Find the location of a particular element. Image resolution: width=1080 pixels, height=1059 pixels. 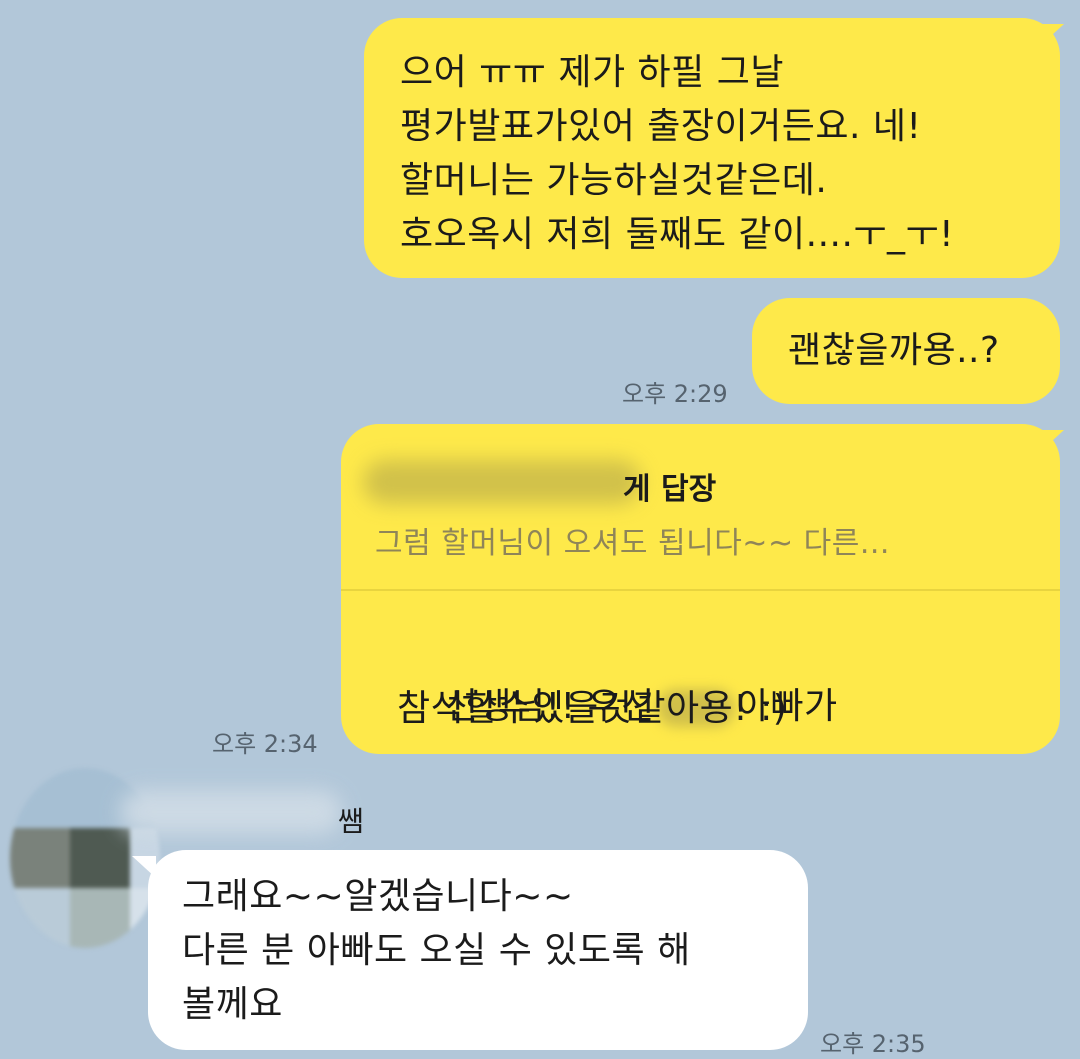

redacted-sender-name is located at coordinates (231, 812).